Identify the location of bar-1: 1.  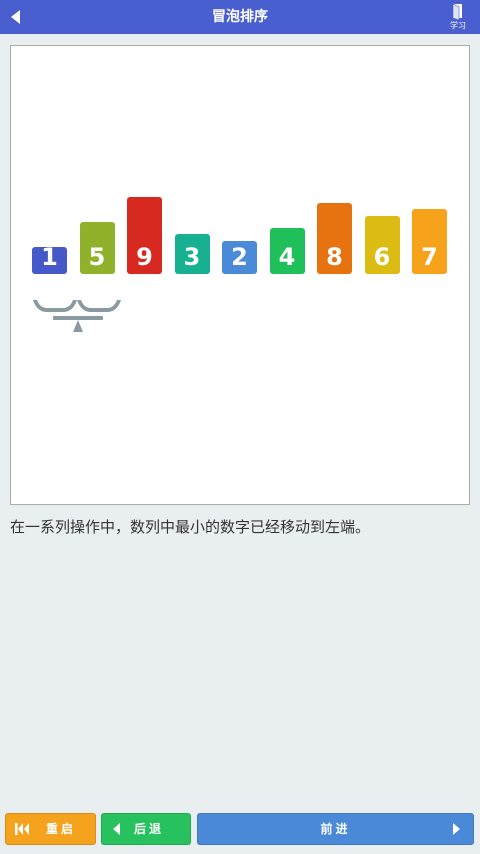
(49, 258).